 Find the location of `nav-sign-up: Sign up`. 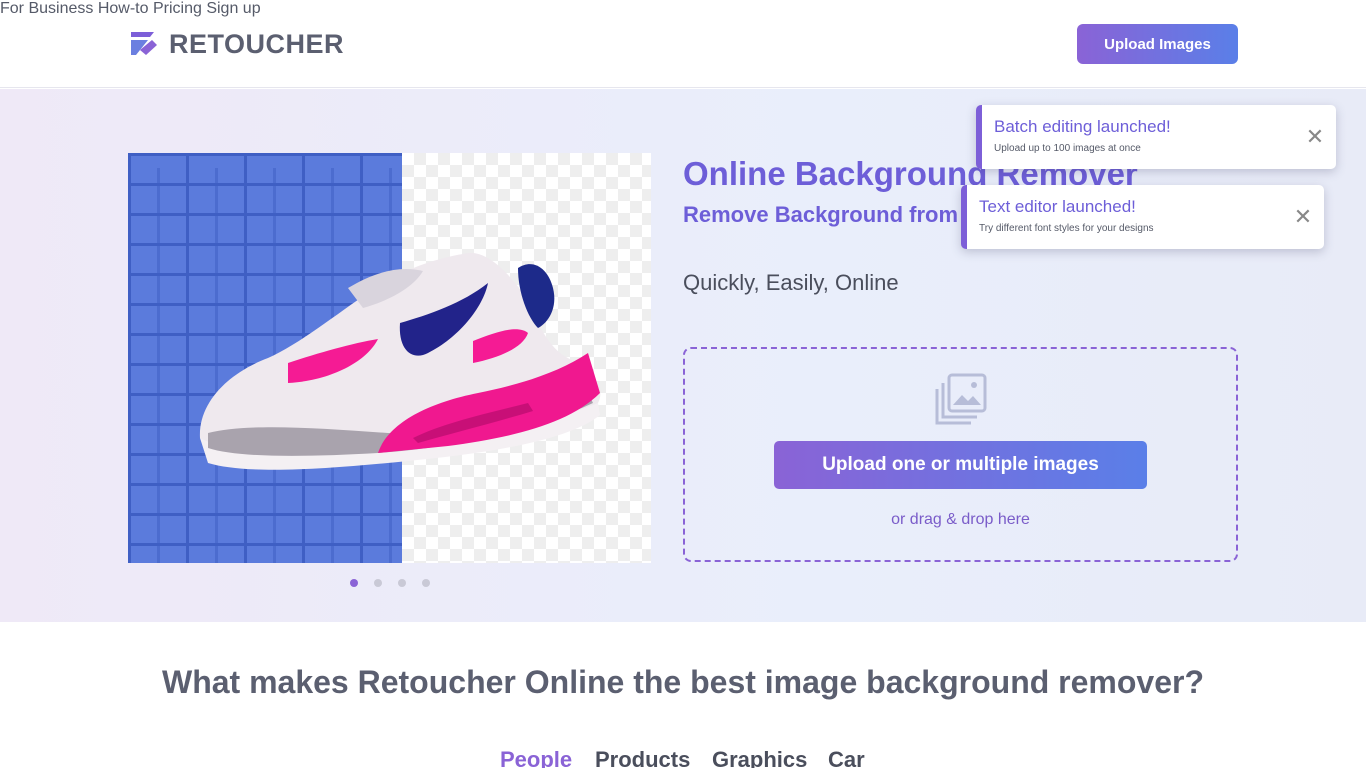

nav-sign-up: Sign up is located at coordinates (233, 8).